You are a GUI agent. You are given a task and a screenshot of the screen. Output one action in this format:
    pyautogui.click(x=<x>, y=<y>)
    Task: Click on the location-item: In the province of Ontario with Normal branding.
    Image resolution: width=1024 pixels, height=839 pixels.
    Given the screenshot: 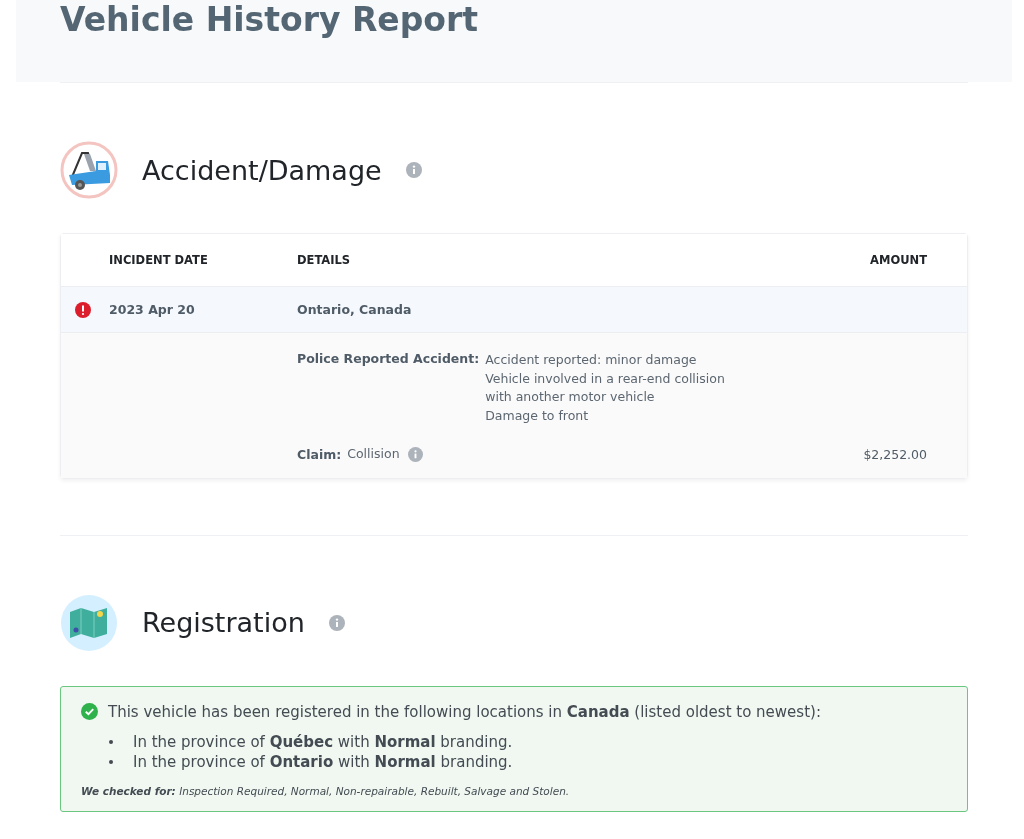 What is the action you would take?
    pyautogui.click(x=323, y=761)
    